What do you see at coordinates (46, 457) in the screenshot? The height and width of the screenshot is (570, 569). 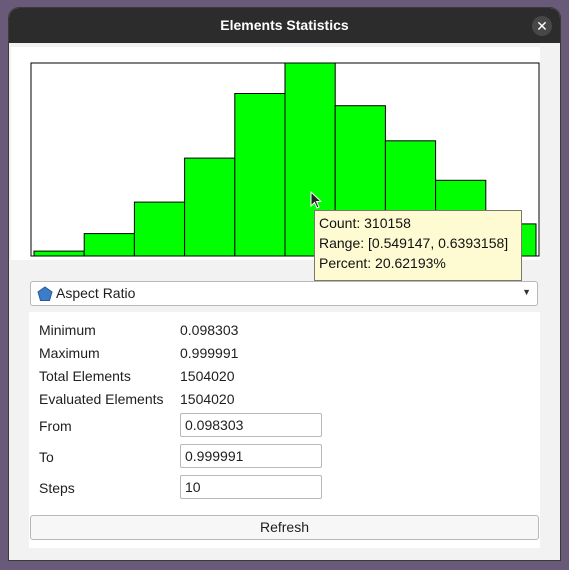 I see `to-label: To` at bounding box center [46, 457].